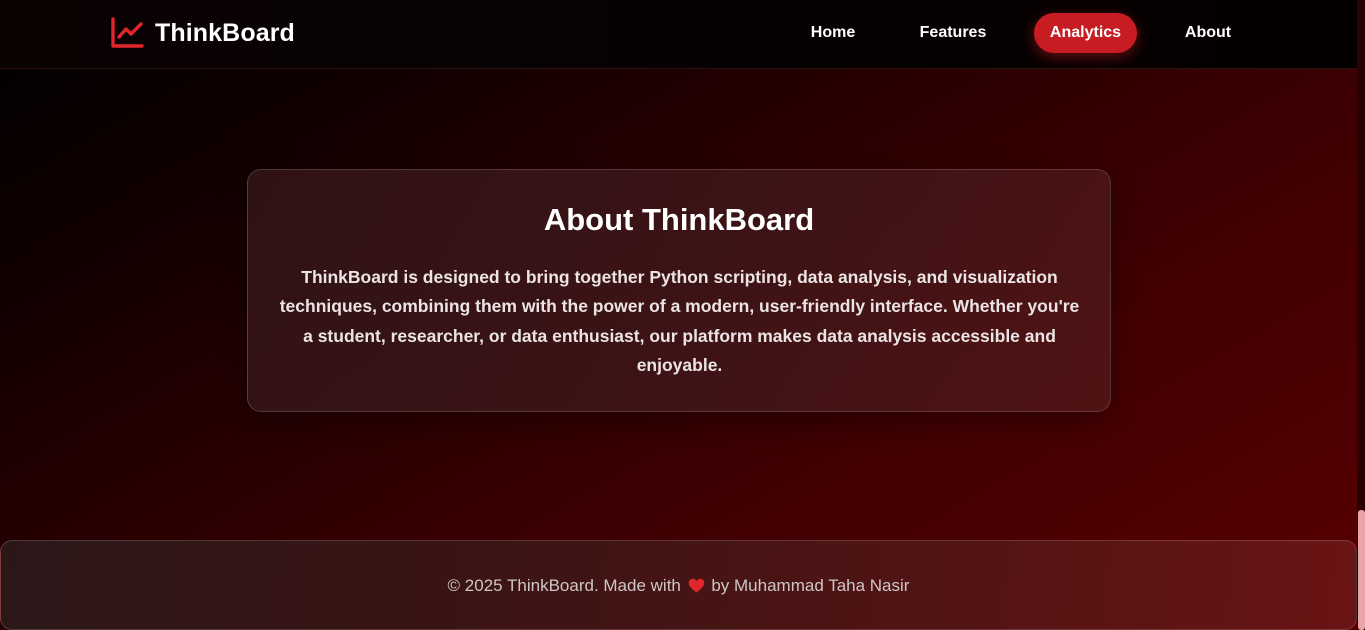  I want to click on footer-copyright: © 2025 ThinkBoard. Made with, so click(564, 585).